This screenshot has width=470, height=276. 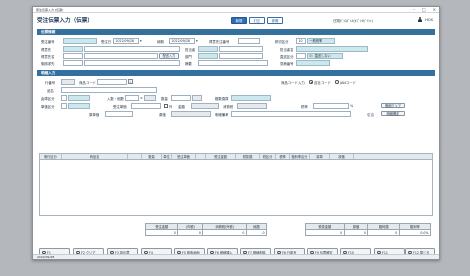 What do you see at coordinates (130, 81) in the screenshot?
I see `search-icon: ⌕` at bounding box center [130, 81].